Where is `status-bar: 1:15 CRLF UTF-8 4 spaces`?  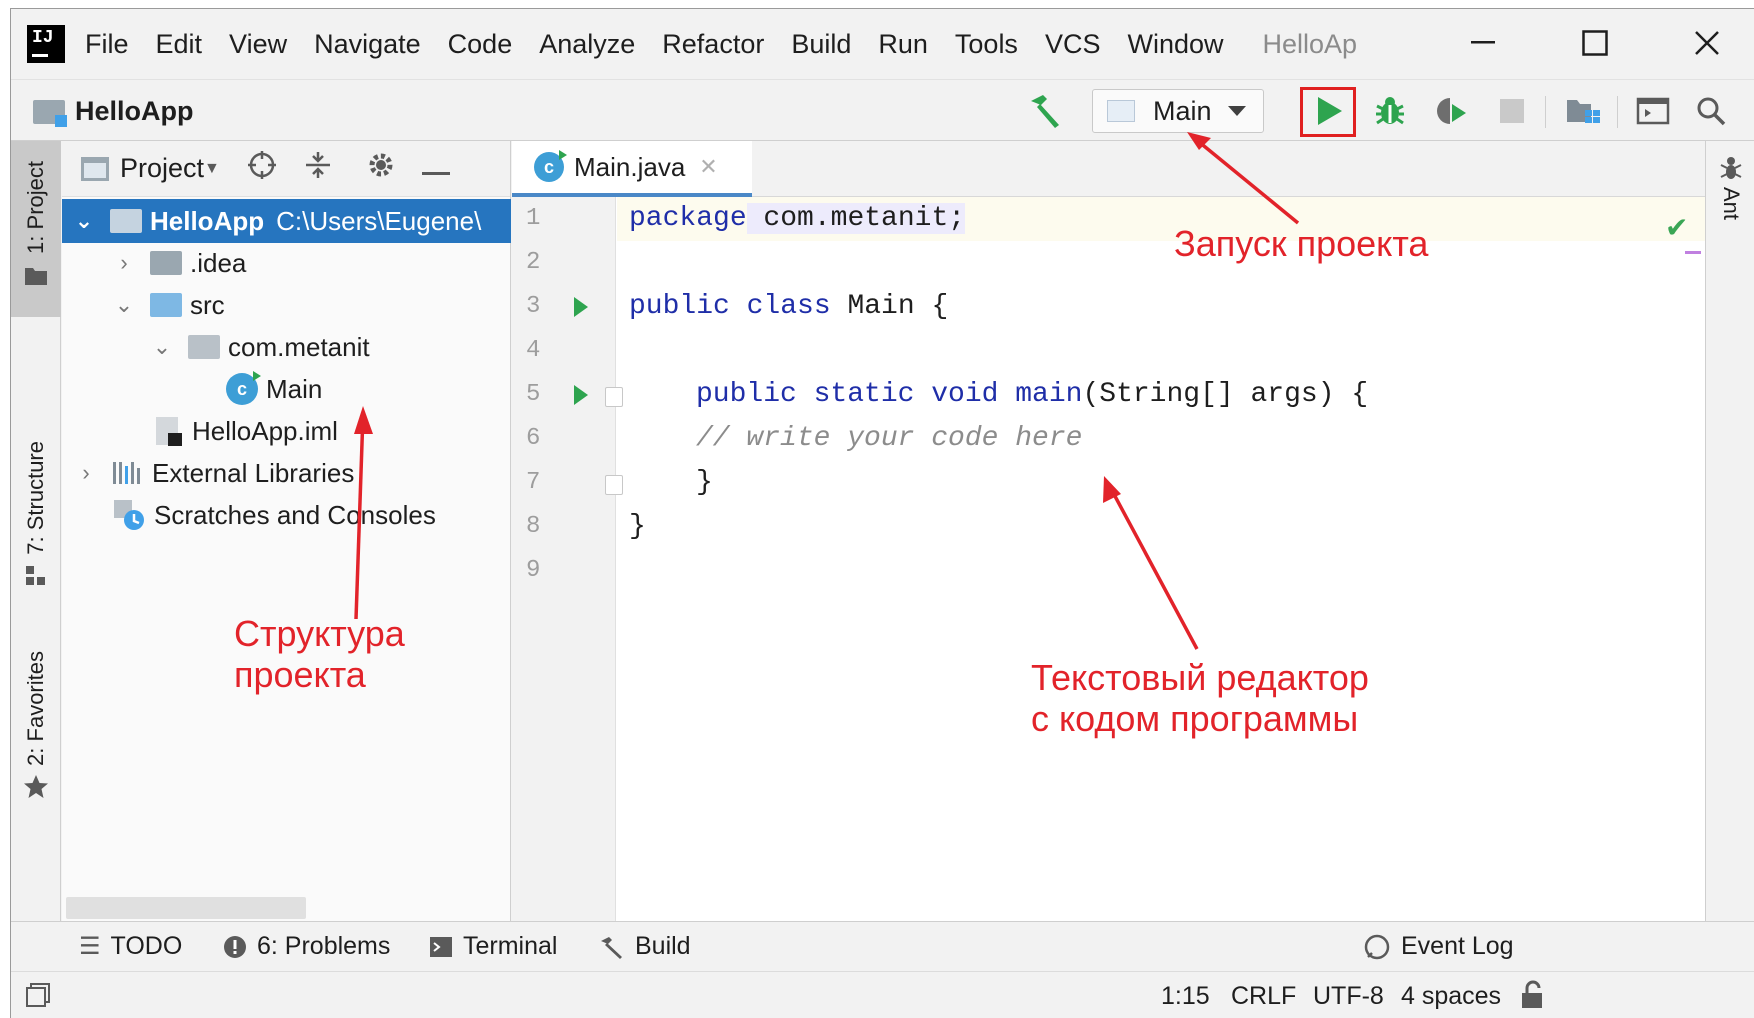
status-bar: 1:15 CRLF UTF-8 4 spaces is located at coordinates (882, 994).